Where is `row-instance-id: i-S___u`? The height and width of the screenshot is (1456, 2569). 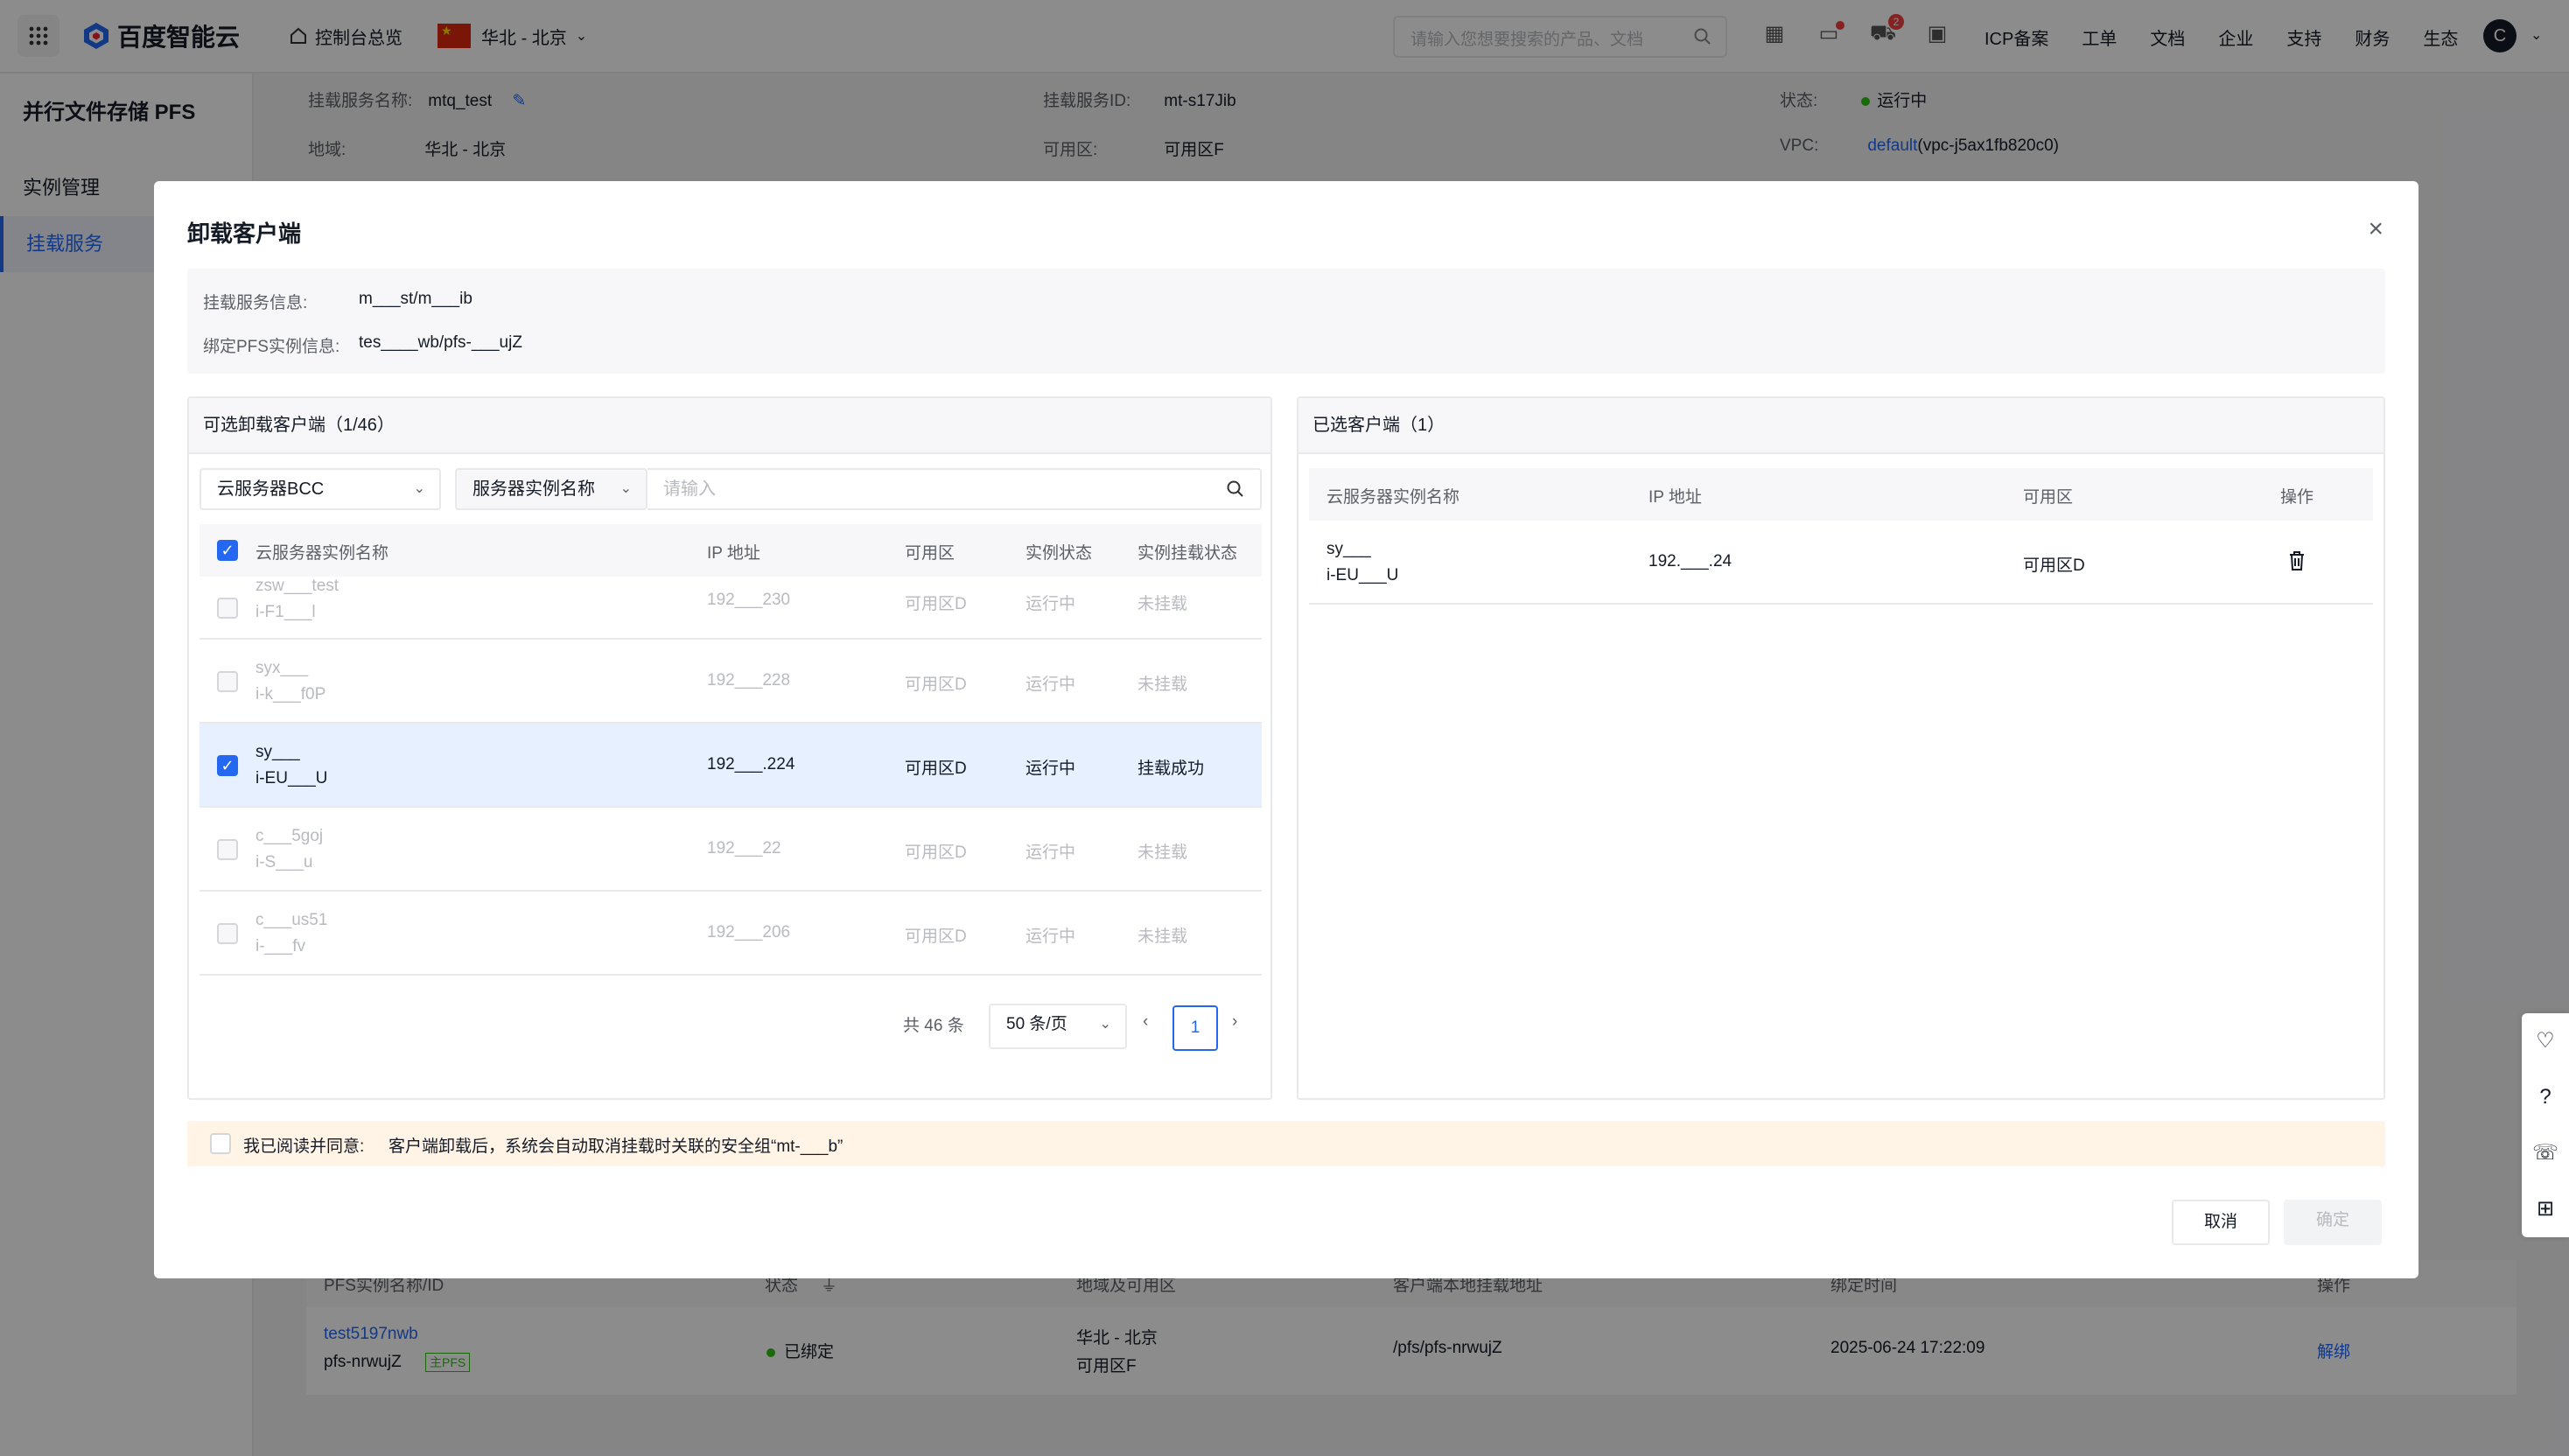 row-instance-id: i-S___u is located at coordinates (284, 862).